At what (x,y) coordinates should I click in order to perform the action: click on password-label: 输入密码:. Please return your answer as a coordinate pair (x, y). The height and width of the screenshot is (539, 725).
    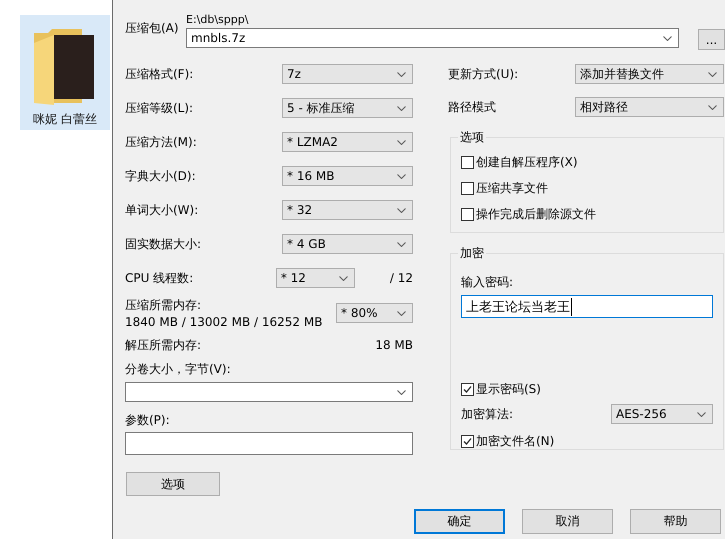
    Looking at the image, I should click on (487, 282).